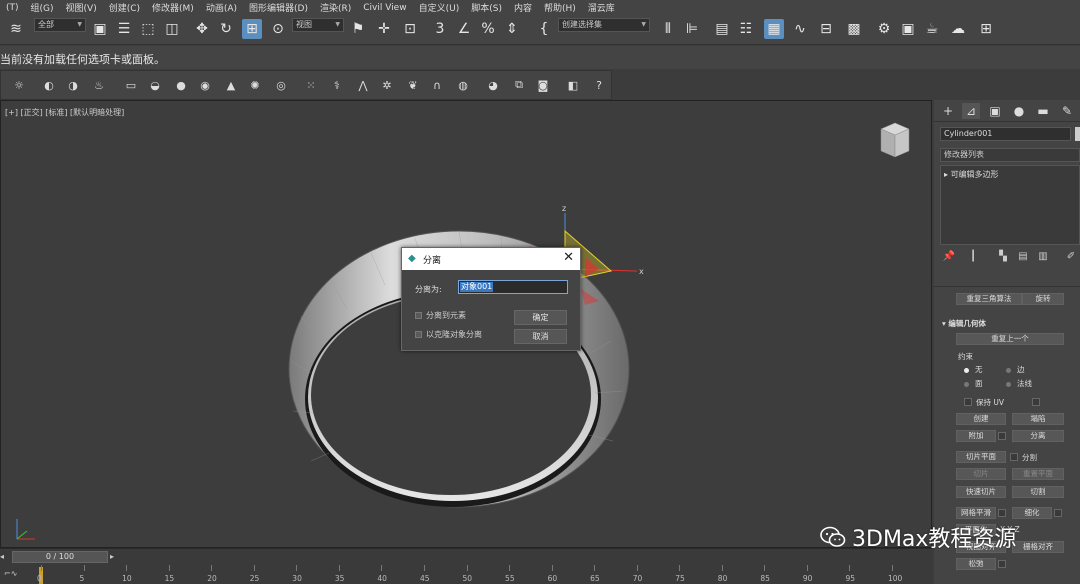 Image resolution: width=1080 pixels, height=584 pixels. I want to click on time-slider-thumb: 0 / 100, so click(60, 557).